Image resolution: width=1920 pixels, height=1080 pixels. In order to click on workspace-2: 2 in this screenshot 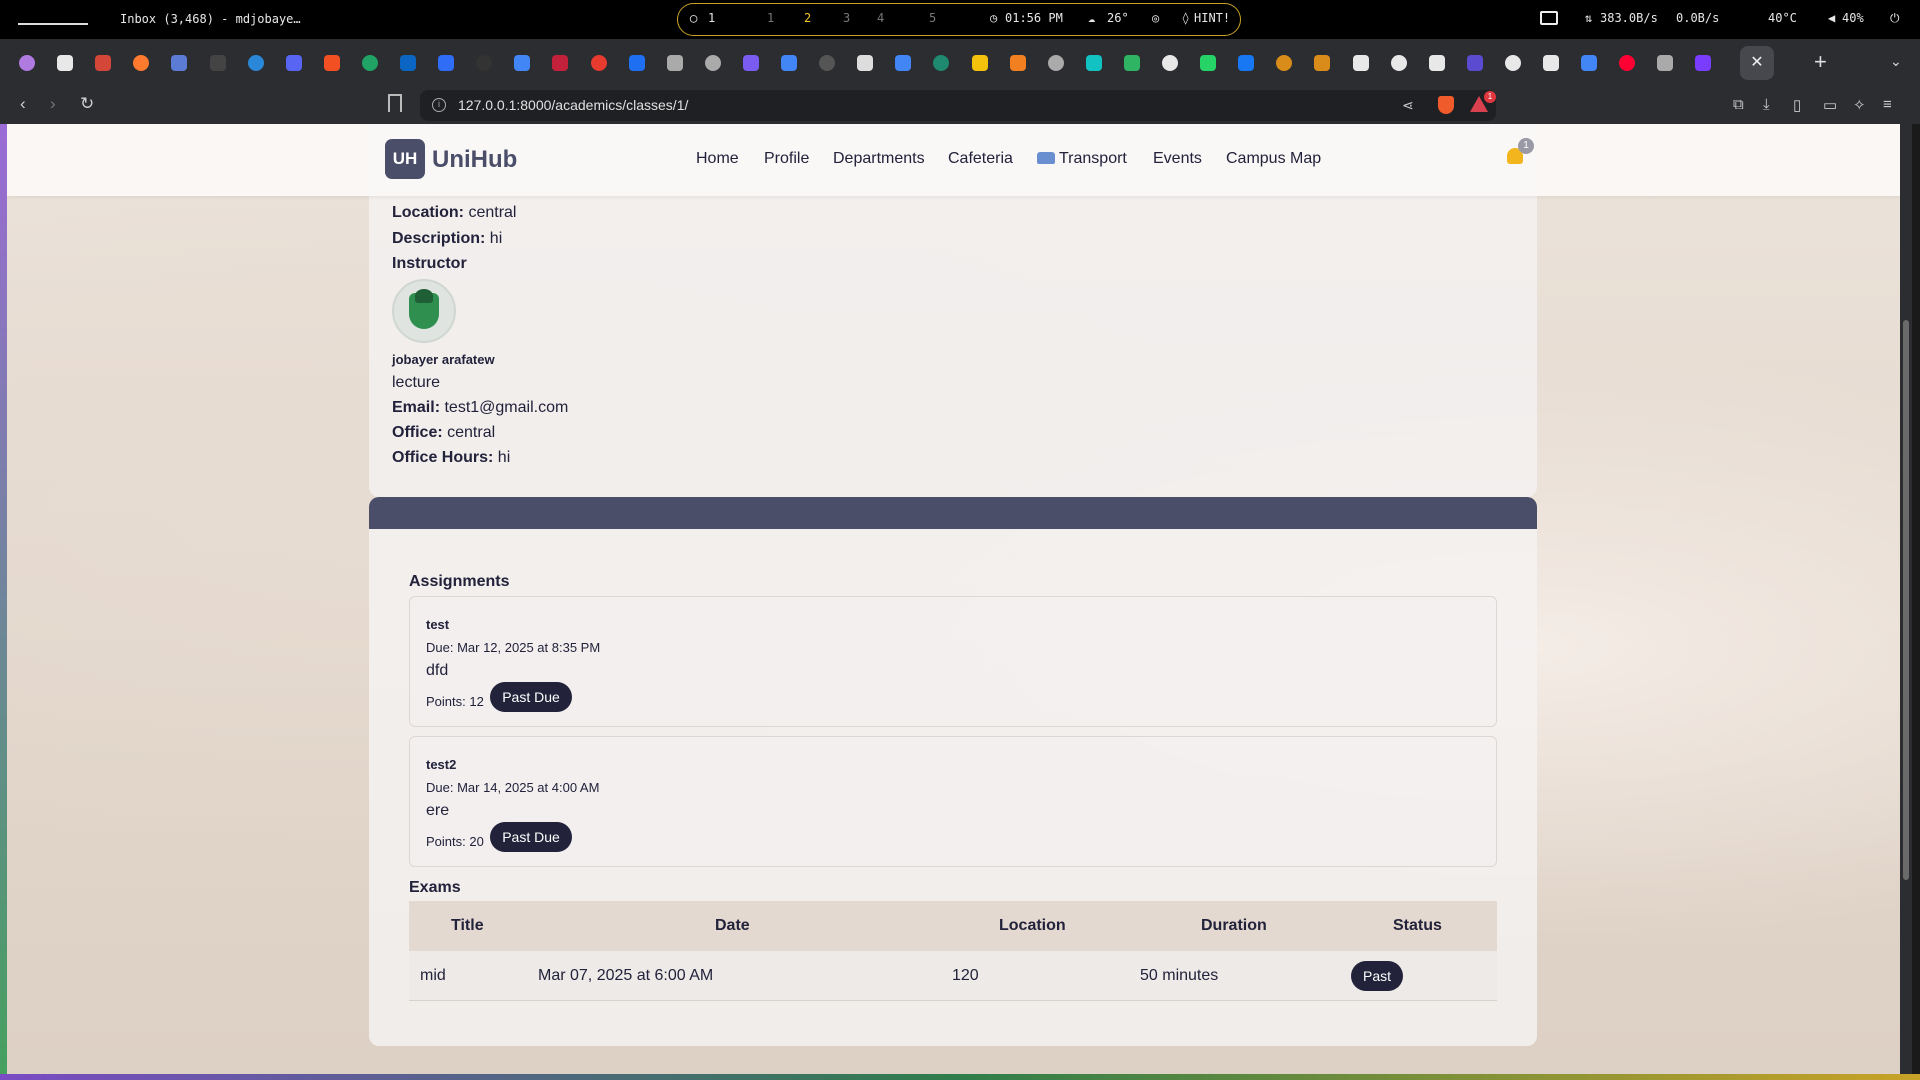, I will do `click(807, 18)`.